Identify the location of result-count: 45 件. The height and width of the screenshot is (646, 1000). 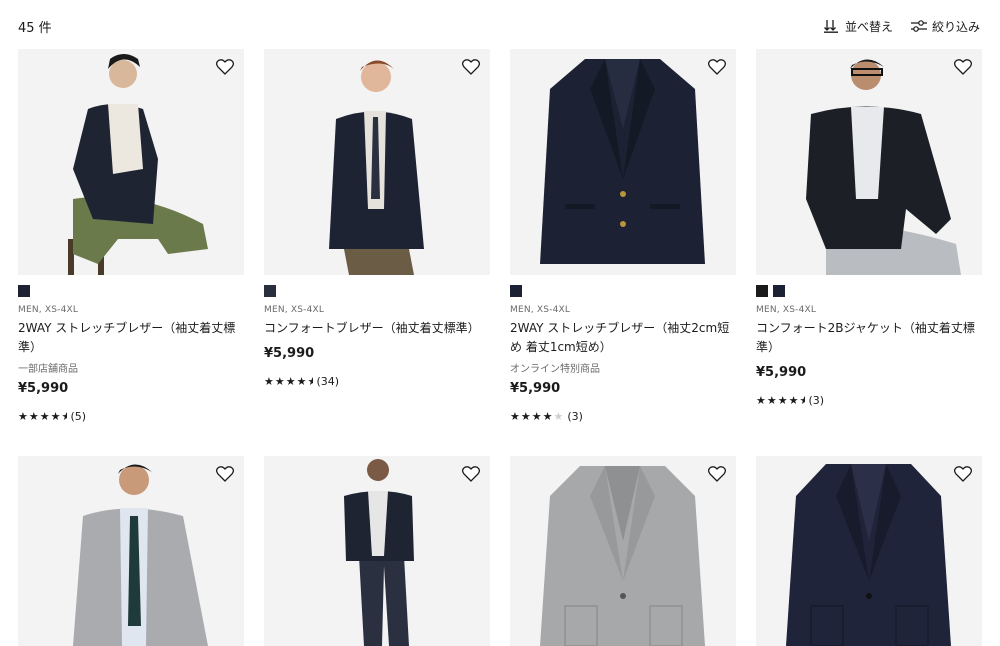
(35, 28).